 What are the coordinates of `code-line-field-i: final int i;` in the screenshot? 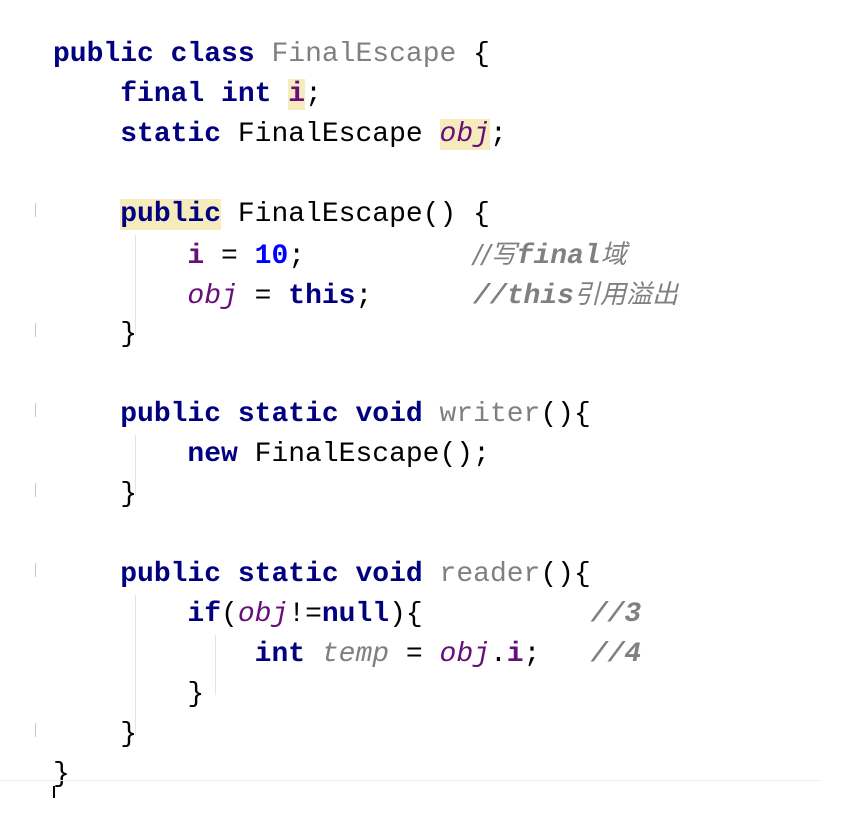 It's located at (187, 95).